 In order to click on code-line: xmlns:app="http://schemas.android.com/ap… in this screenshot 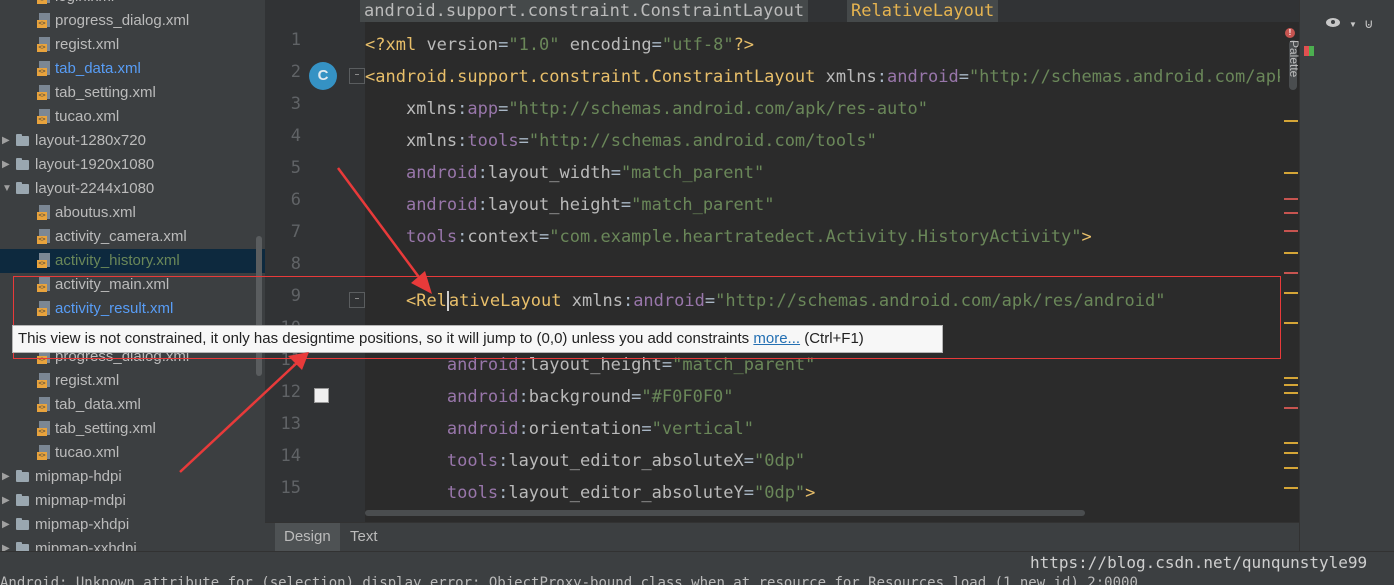, I will do `click(646, 109)`.